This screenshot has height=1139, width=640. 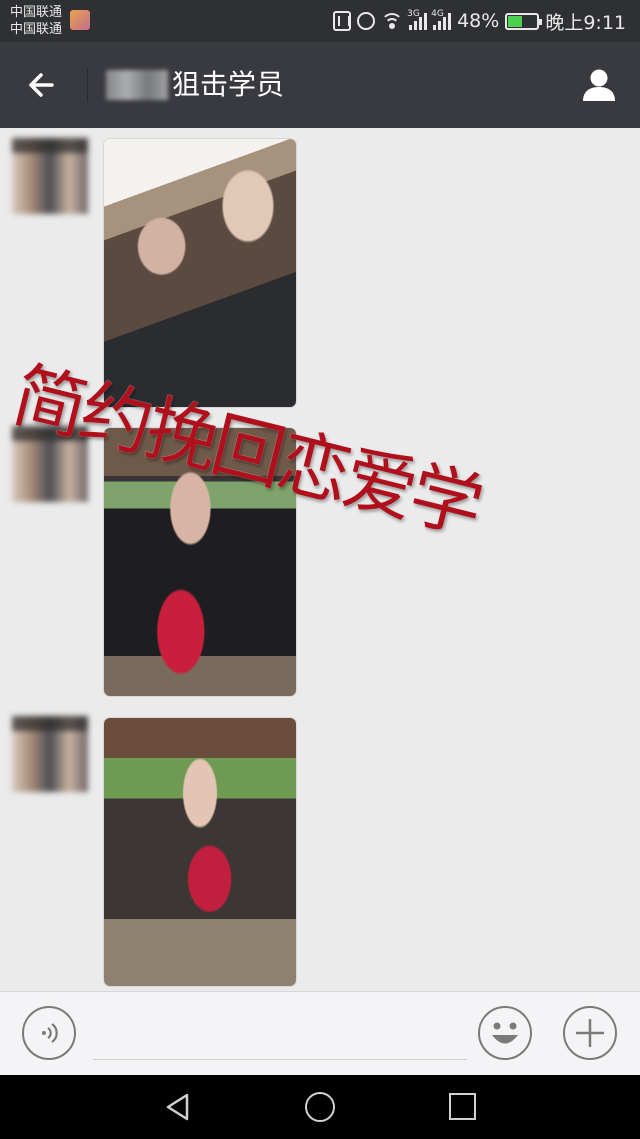 What do you see at coordinates (441, 19) in the screenshot?
I see `signal-4g-icon: 4G` at bounding box center [441, 19].